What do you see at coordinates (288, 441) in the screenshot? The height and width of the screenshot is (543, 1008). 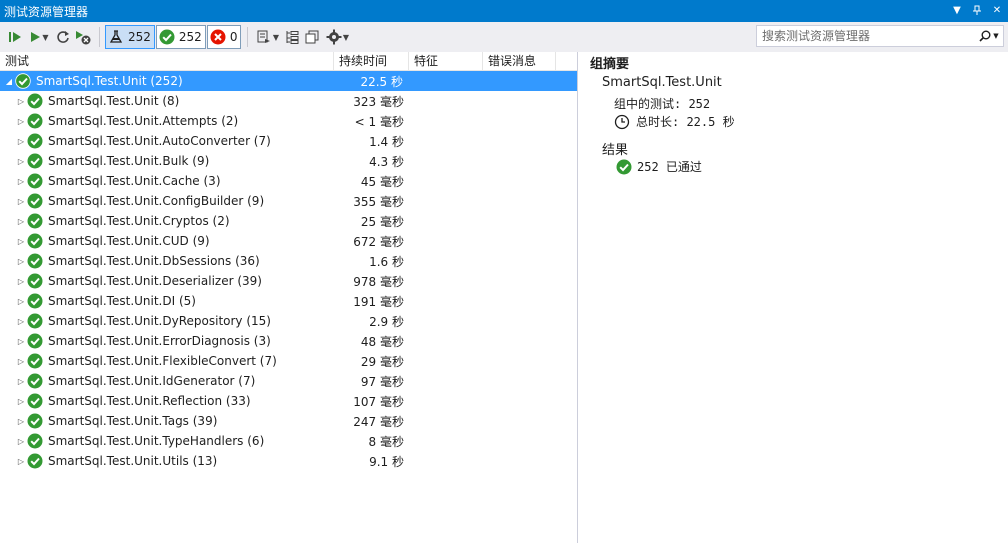 I see `tree-row: ▷ SmartSql.Test.Unit.TypeHandlers (6) 8 毫秒` at bounding box center [288, 441].